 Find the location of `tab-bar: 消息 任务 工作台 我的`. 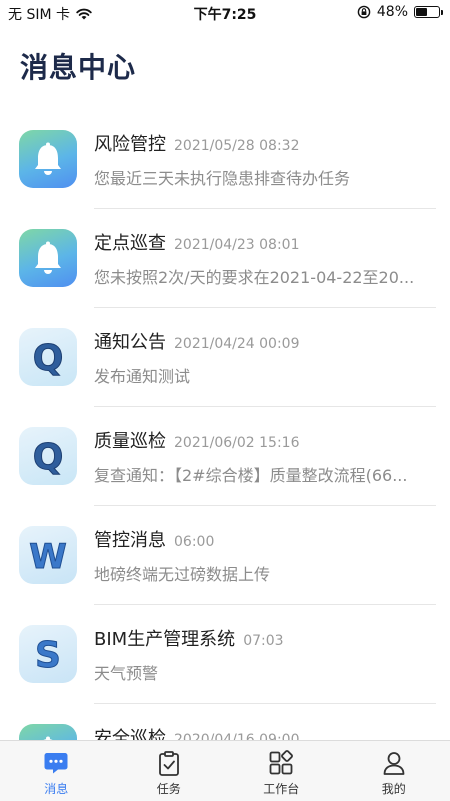

tab-bar: 消息 任务 工作台 我的 is located at coordinates (225, 770).